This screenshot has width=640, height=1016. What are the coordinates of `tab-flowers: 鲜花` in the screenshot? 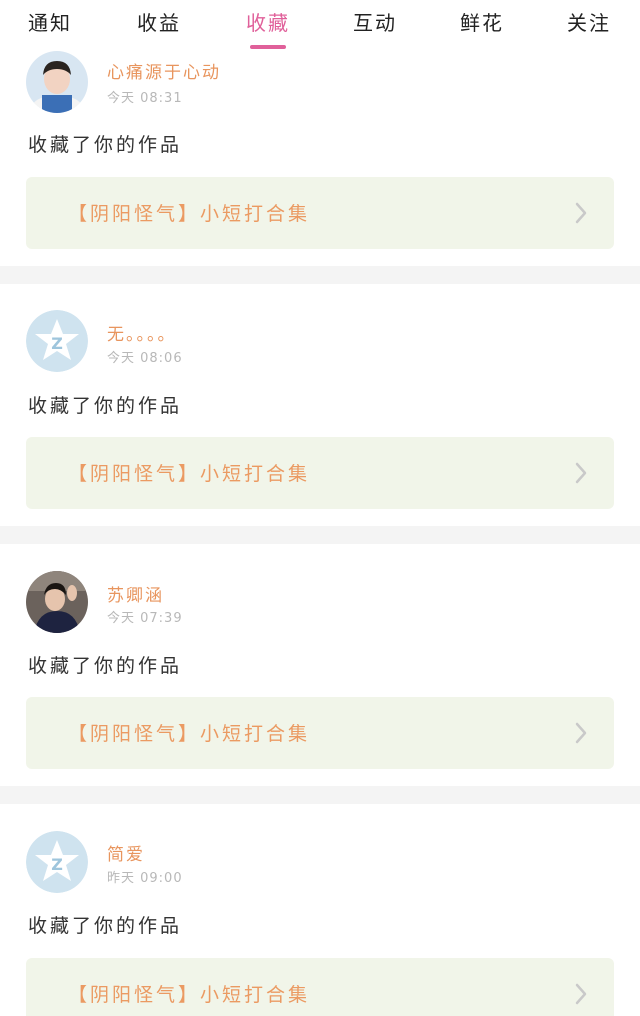 It's located at (482, 23).